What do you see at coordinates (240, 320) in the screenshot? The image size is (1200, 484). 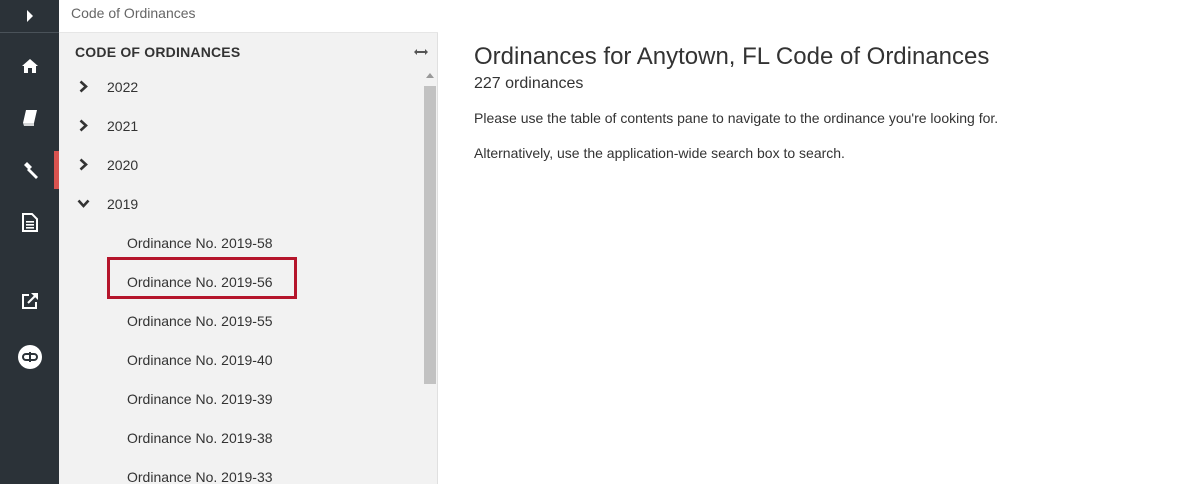 I see `toc-ordinance-item: Ordinance No. 2019-55` at bounding box center [240, 320].